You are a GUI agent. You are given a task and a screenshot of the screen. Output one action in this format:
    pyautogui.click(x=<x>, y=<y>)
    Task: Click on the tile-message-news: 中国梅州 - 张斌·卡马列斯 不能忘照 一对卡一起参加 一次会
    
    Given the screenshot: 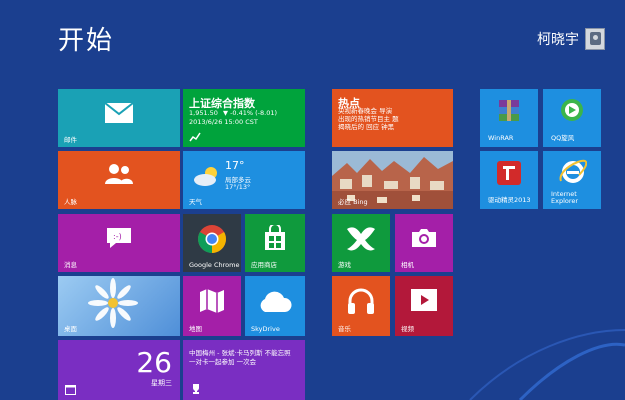 What is the action you would take?
    pyautogui.click(x=244, y=370)
    